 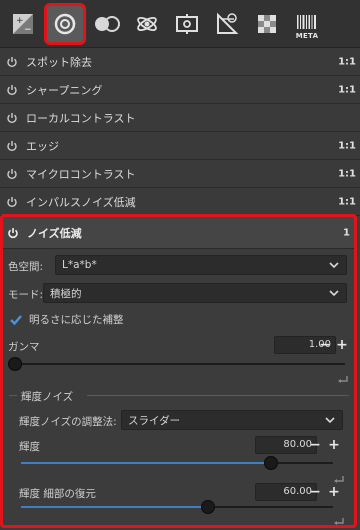 What do you see at coordinates (64, 90) in the screenshot?
I see `module-label: シャープニング` at bounding box center [64, 90].